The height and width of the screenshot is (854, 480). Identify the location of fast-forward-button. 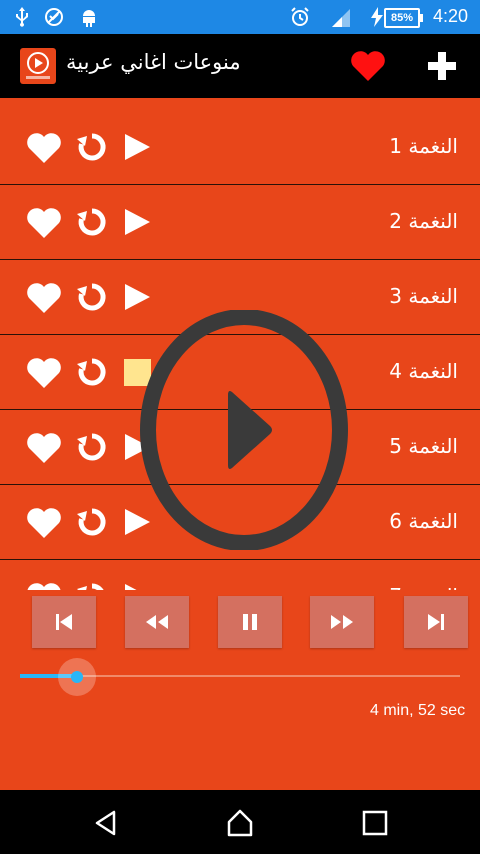
(342, 622).